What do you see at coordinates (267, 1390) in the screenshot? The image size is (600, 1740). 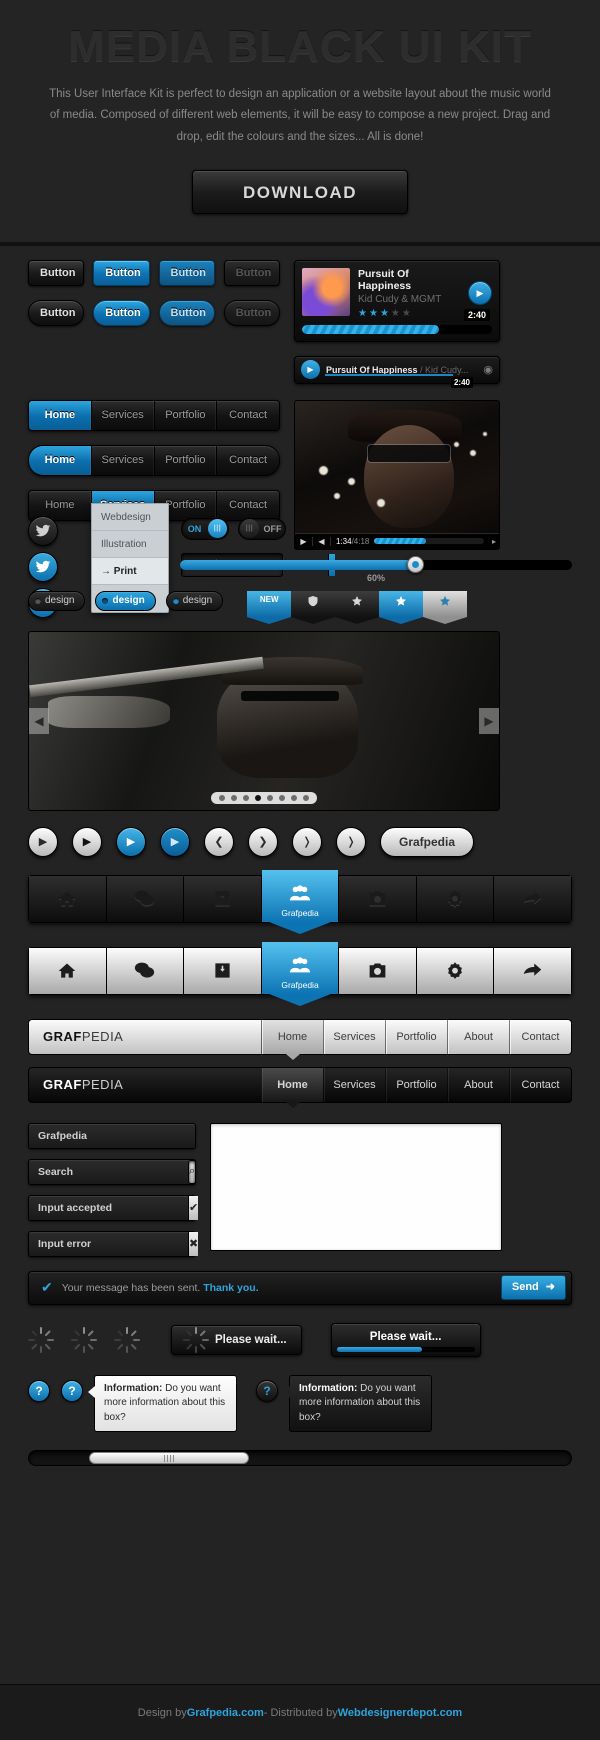 I see `help-icon-dark: ?` at bounding box center [267, 1390].